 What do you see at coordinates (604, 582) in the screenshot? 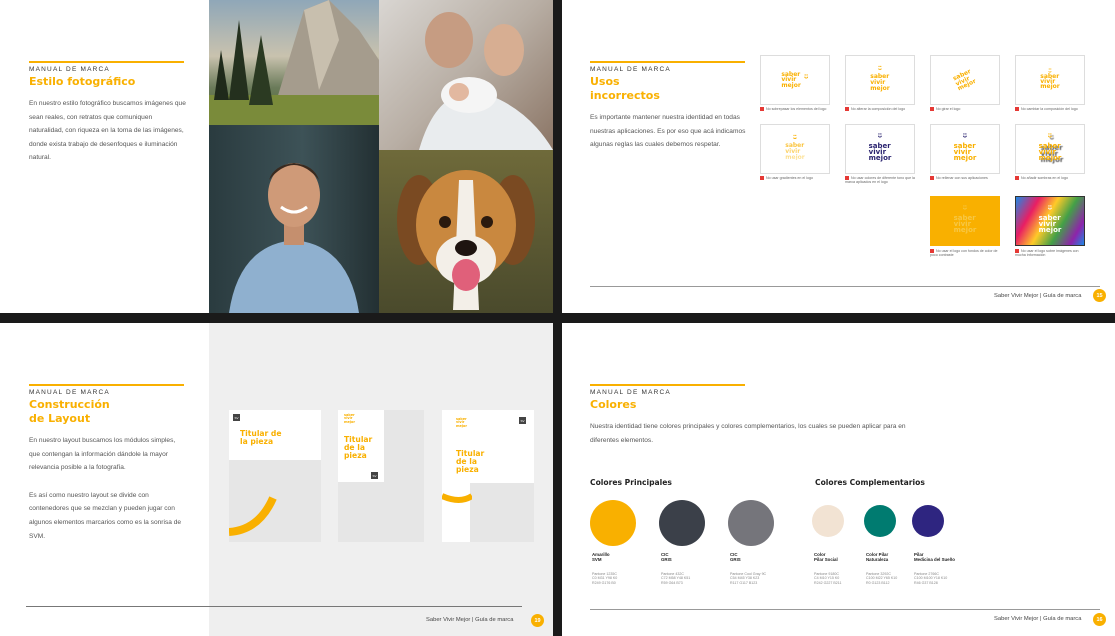
I see `swatch-value-line: R249 G176 B0` at bounding box center [604, 582].